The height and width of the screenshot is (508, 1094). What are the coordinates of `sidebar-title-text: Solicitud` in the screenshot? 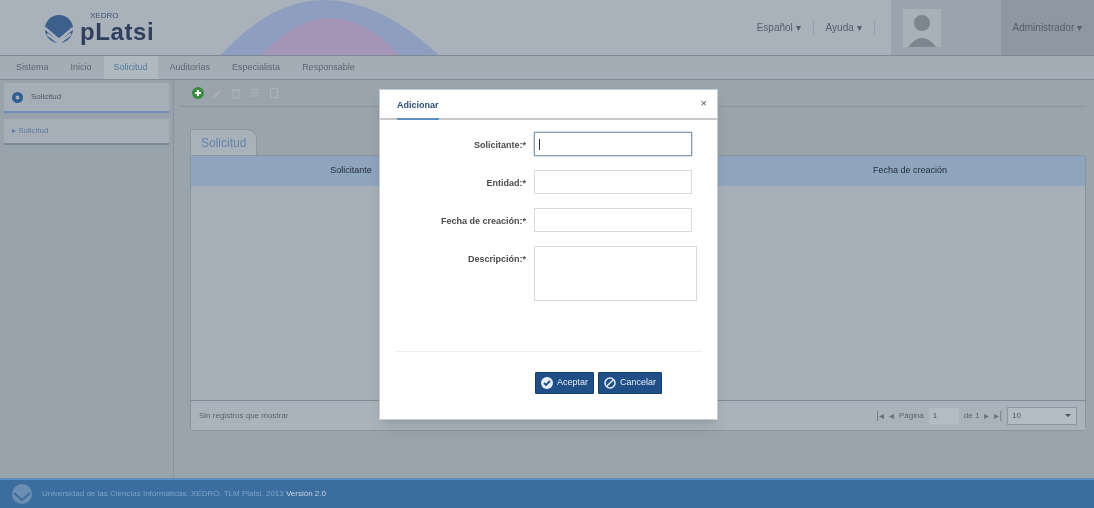 It's located at (46, 97).